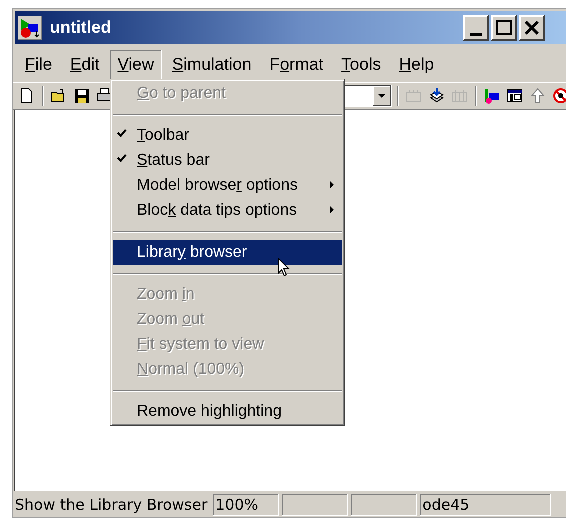 This screenshot has height=520, width=566. I want to click on status-pane: ode45, so click(485, 505).